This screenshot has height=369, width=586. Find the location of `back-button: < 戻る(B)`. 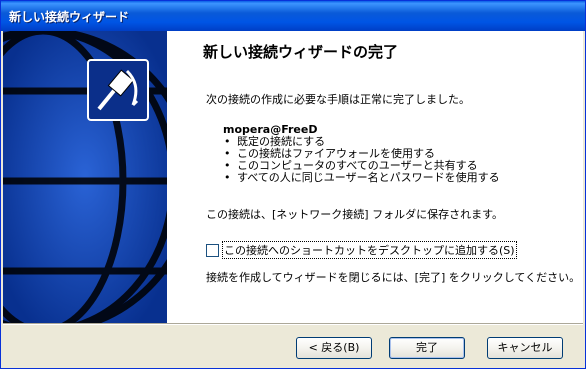

back-button: < 戻る(B) is located at coordinates (334, 348).